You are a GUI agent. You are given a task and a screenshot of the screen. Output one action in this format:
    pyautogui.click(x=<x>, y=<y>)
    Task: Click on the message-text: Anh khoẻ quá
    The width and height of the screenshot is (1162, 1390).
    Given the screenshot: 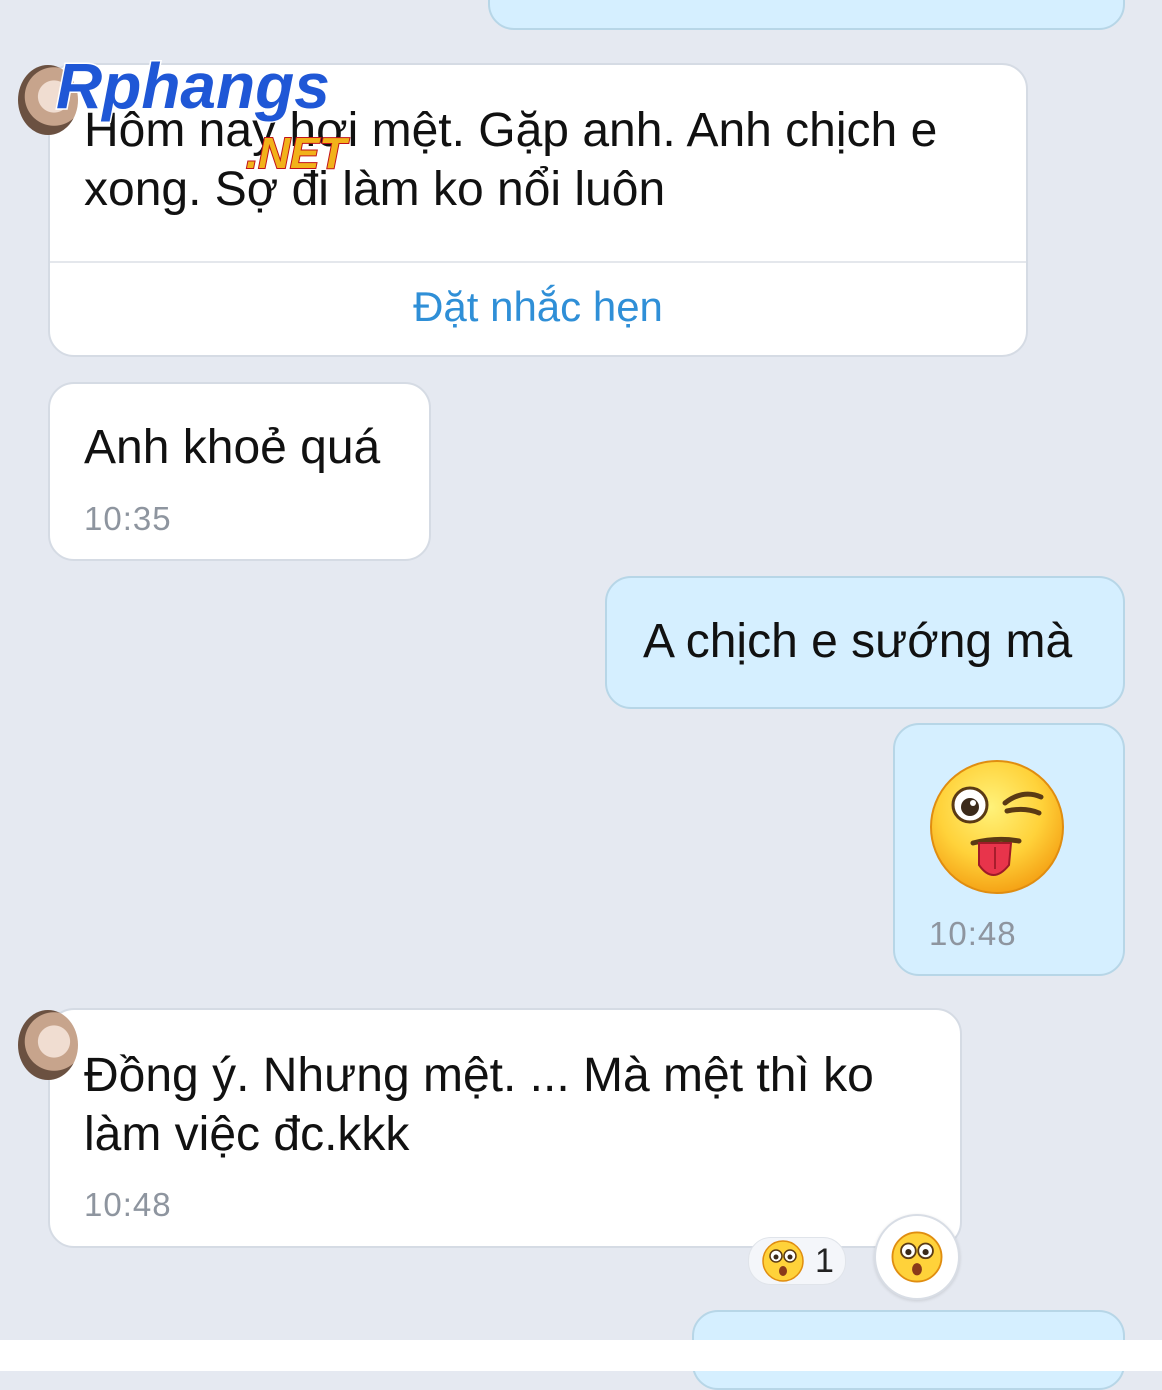 What is the action you would take?
    pyautogui.click(x=232, y=447)
    